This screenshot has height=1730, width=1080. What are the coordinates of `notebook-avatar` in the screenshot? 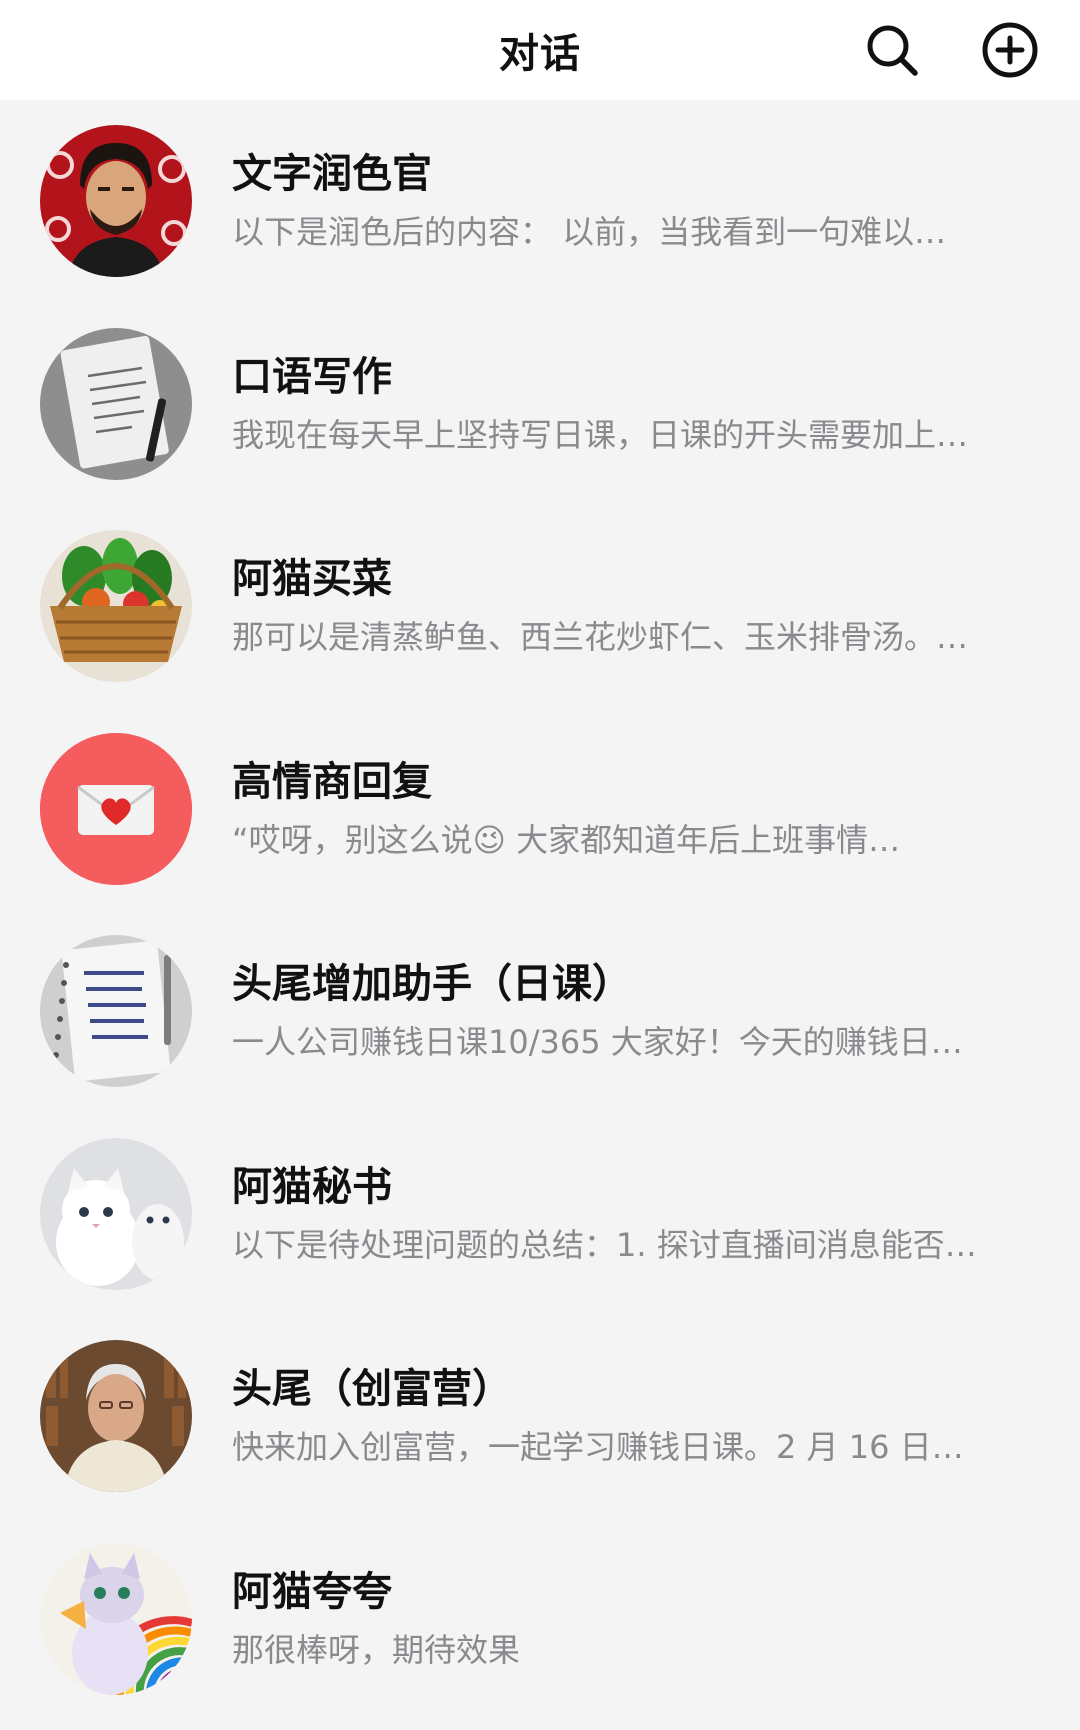 It's located at (116, 403).